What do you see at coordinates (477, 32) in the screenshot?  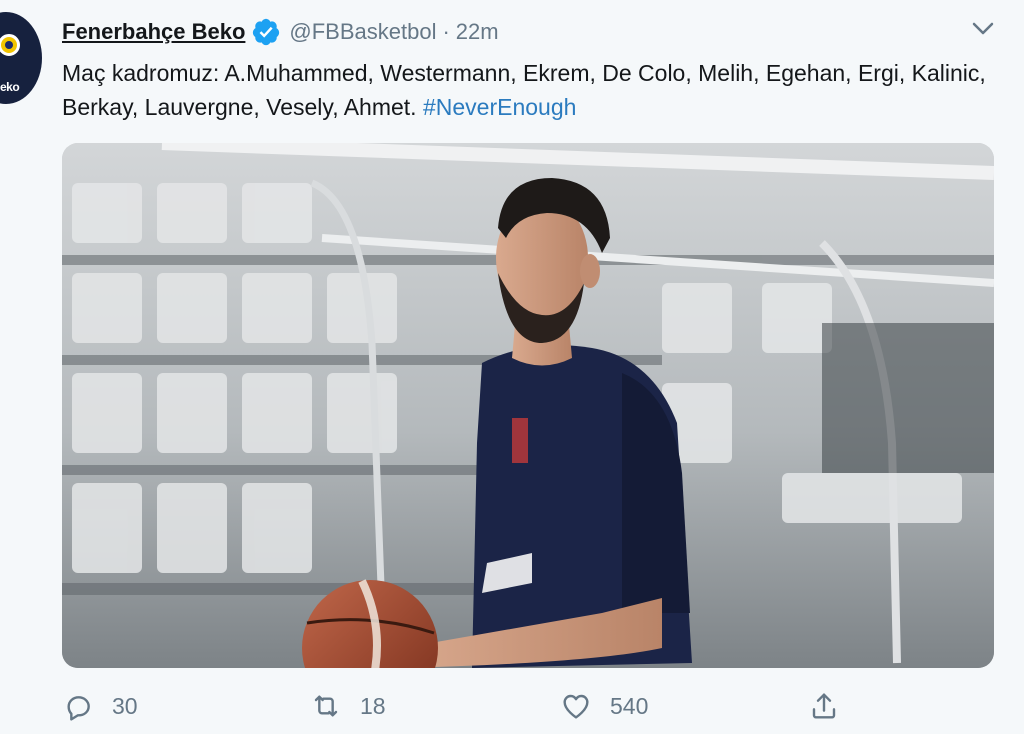 I see `timestamp: 22m` at bounding box center [477, 32].